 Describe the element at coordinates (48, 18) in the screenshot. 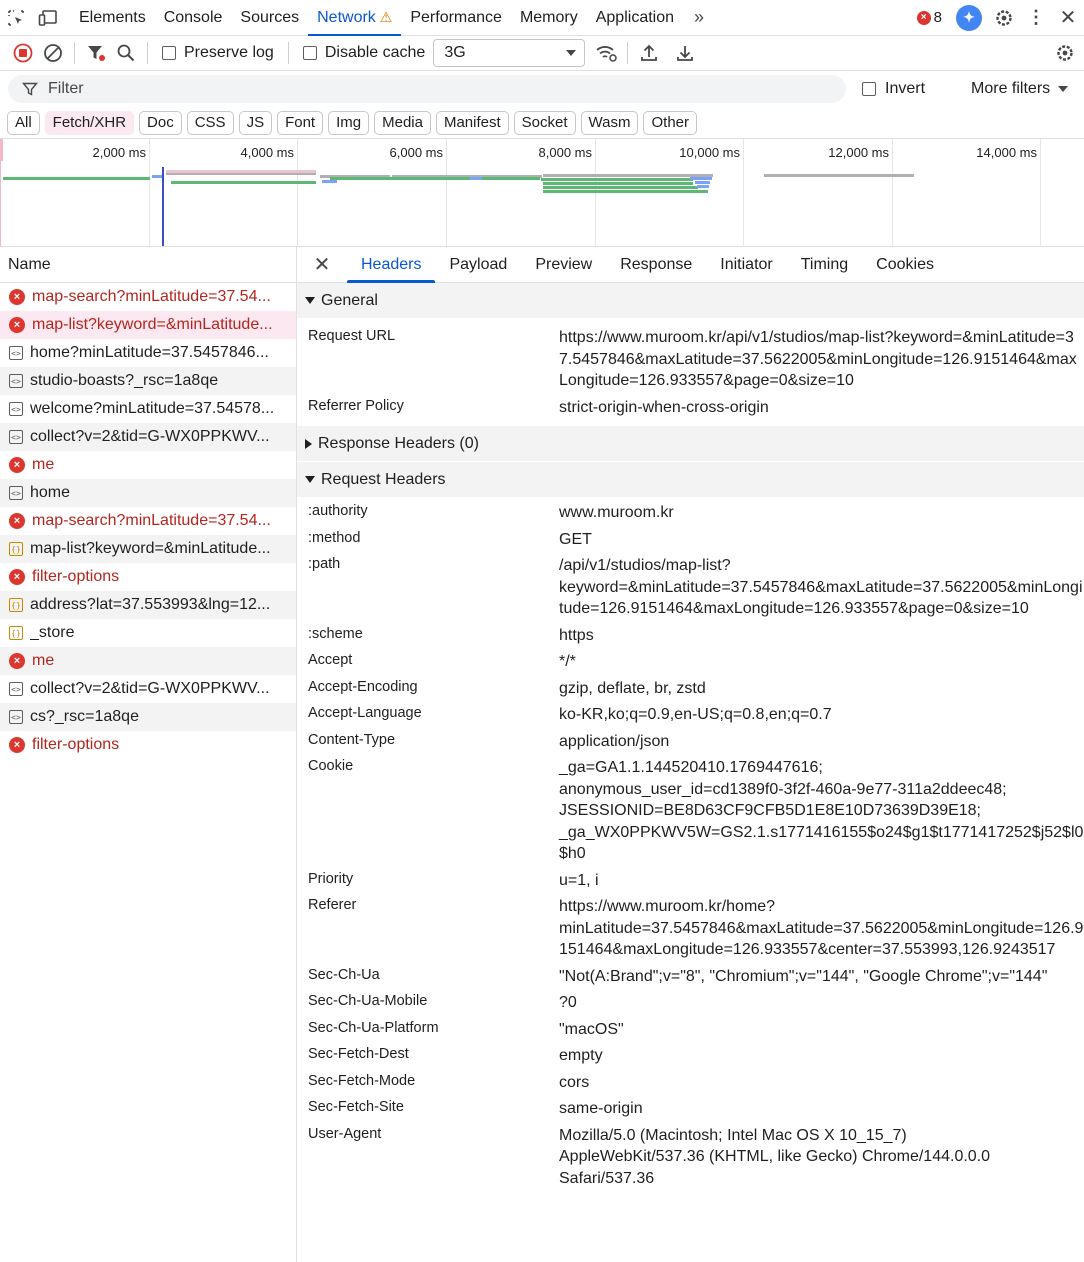

I see `device-toolbar-icon` at that location.